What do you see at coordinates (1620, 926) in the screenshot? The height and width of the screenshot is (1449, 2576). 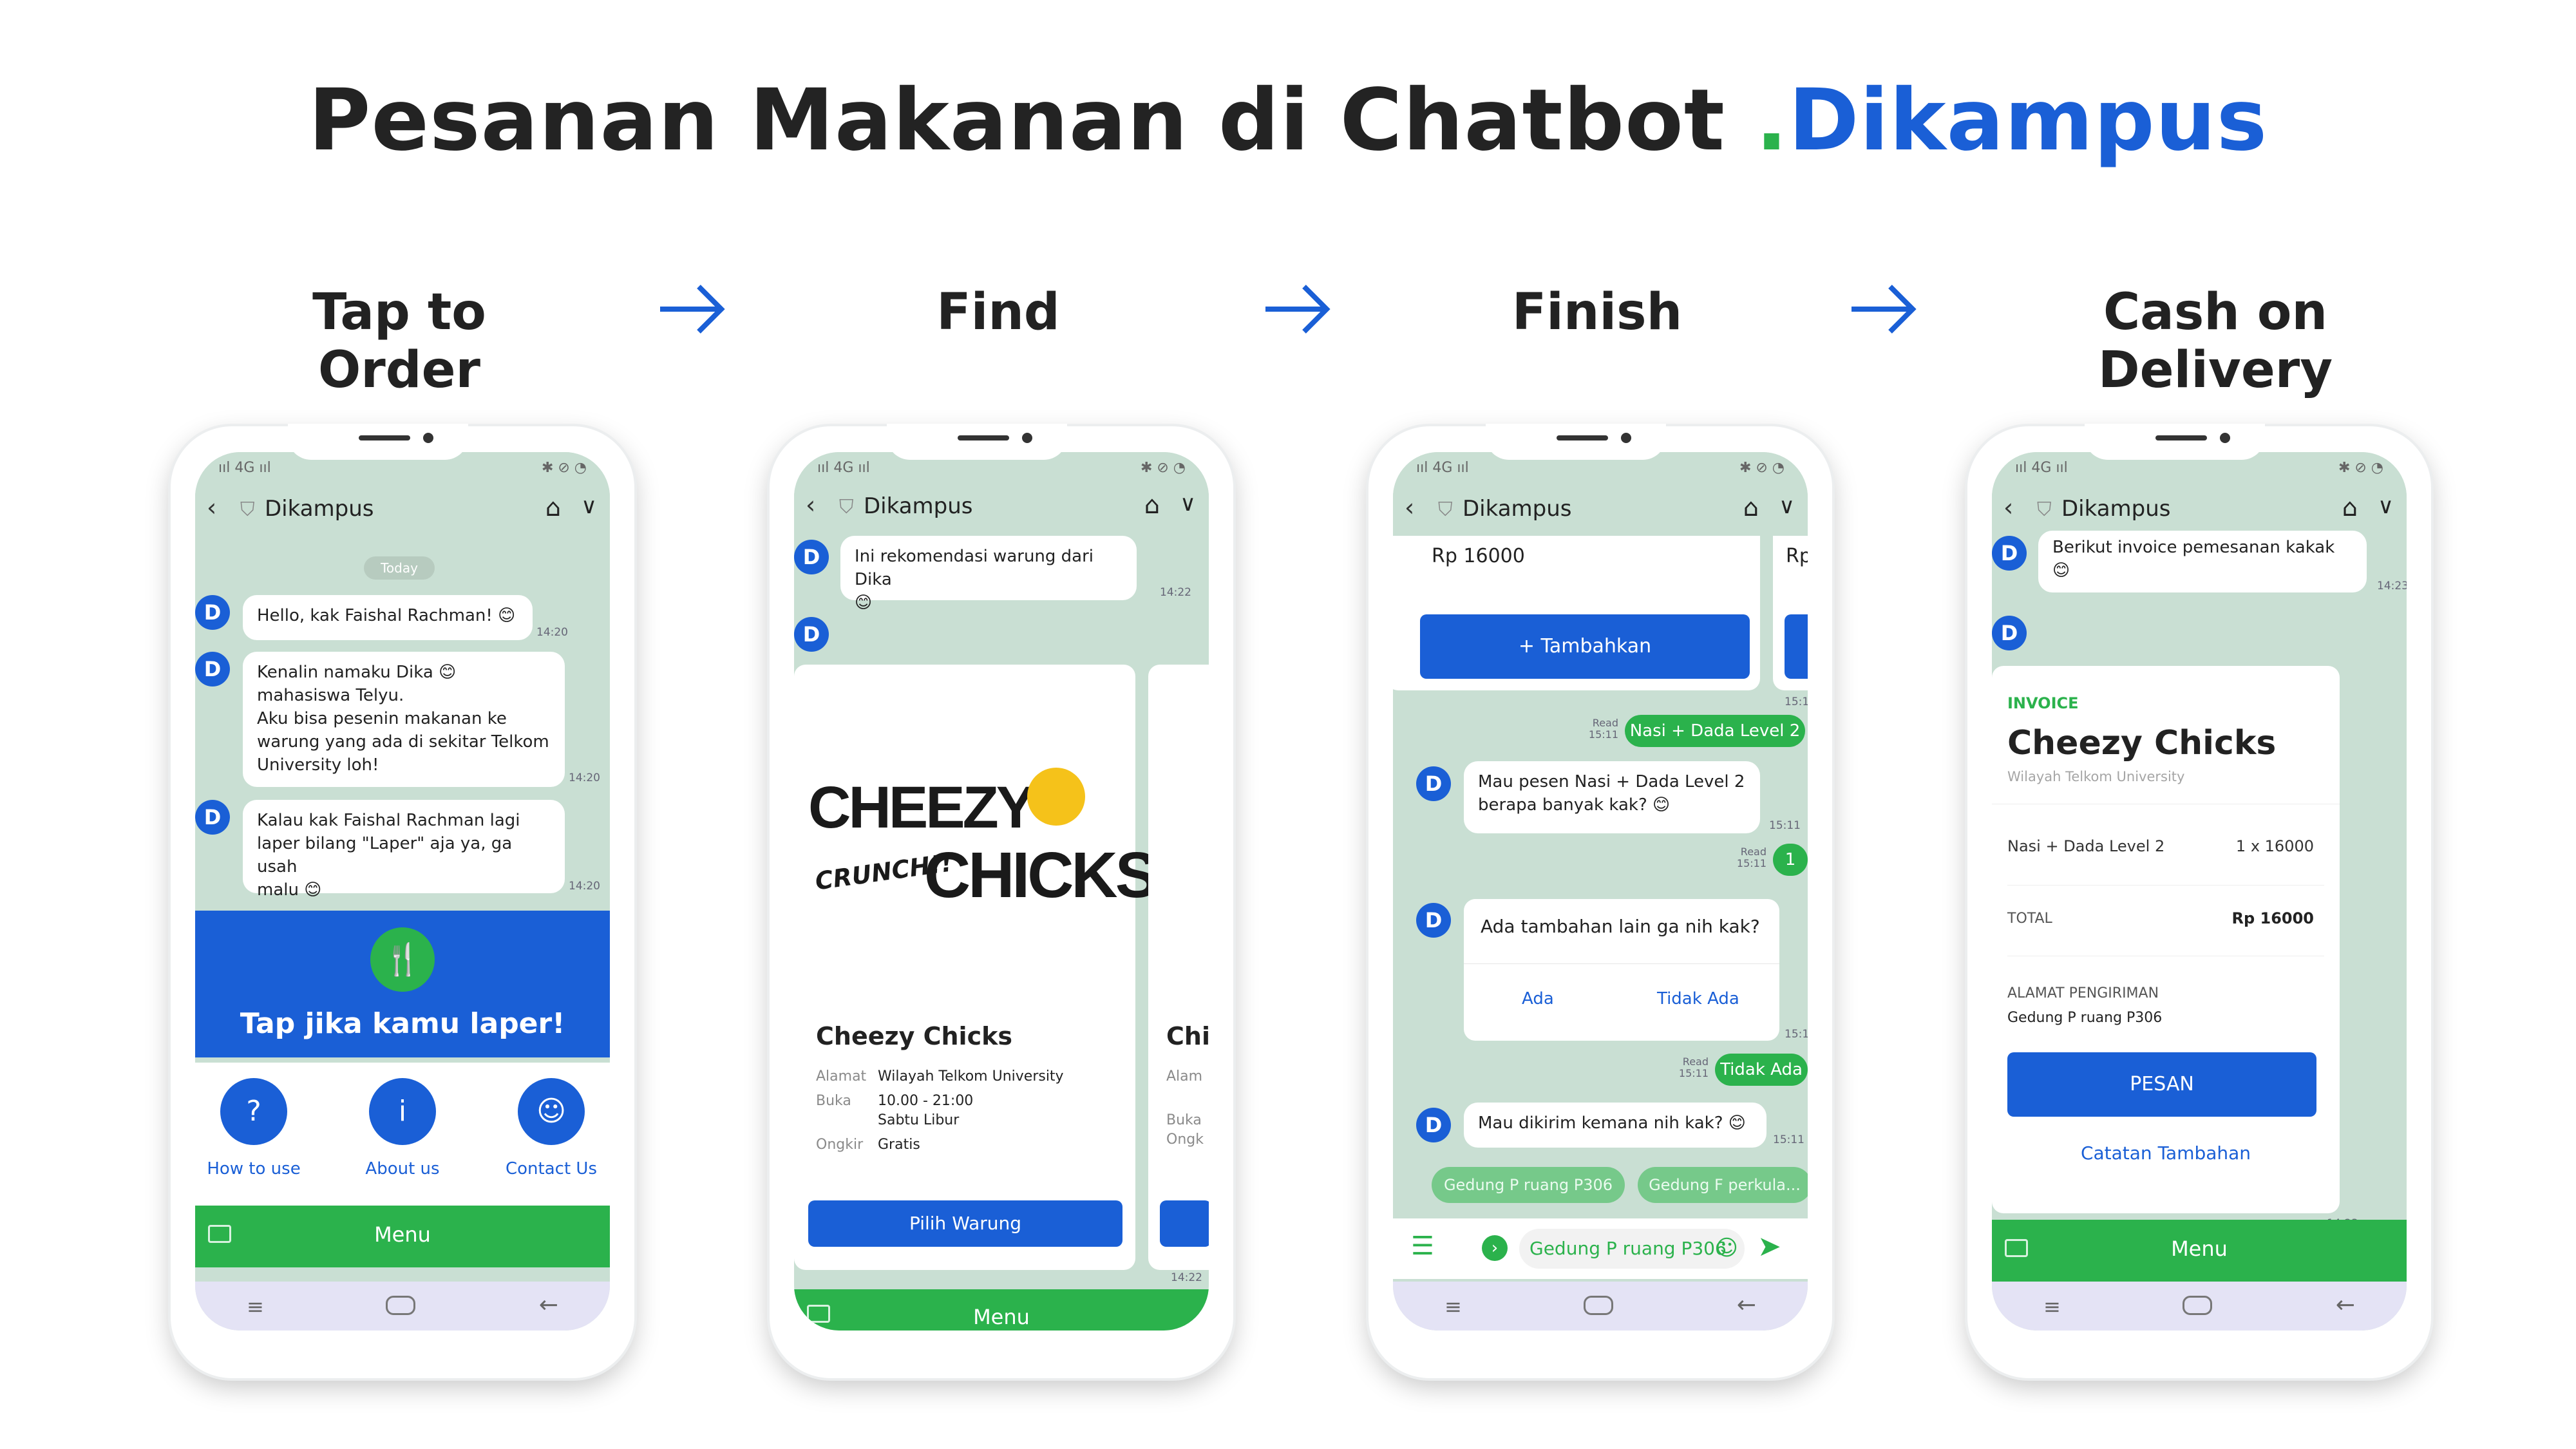 I see `bot-question: Ada tambahan lain ga nih kak?` at bounding box center [1620, 926].